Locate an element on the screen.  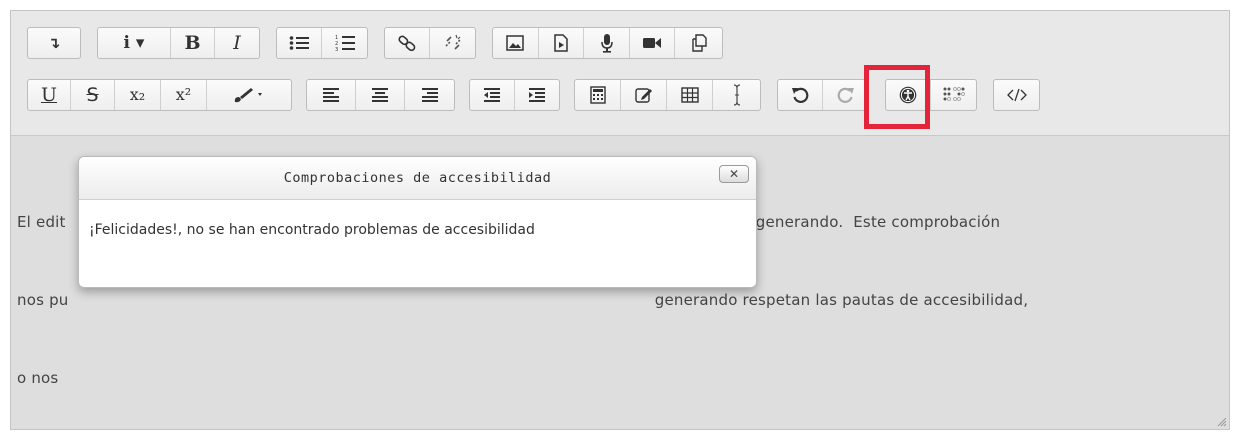
clear-formatting-button is located at coordinates (736, 95).